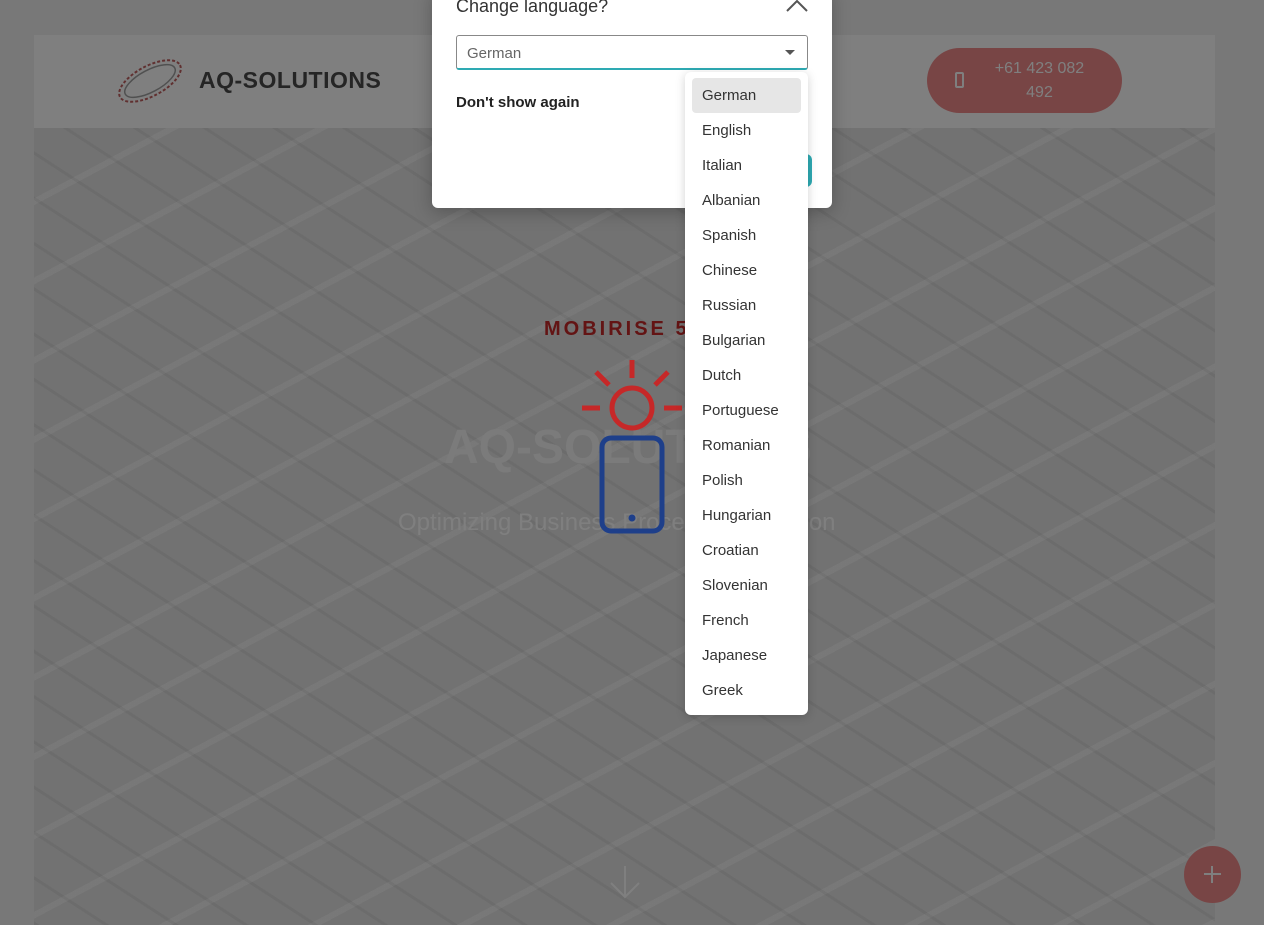 This screenshot has height=925, width=1264. Describe the element at coordinates (746, 480) in the screenshot. I see `language-option: Polish` at that location.